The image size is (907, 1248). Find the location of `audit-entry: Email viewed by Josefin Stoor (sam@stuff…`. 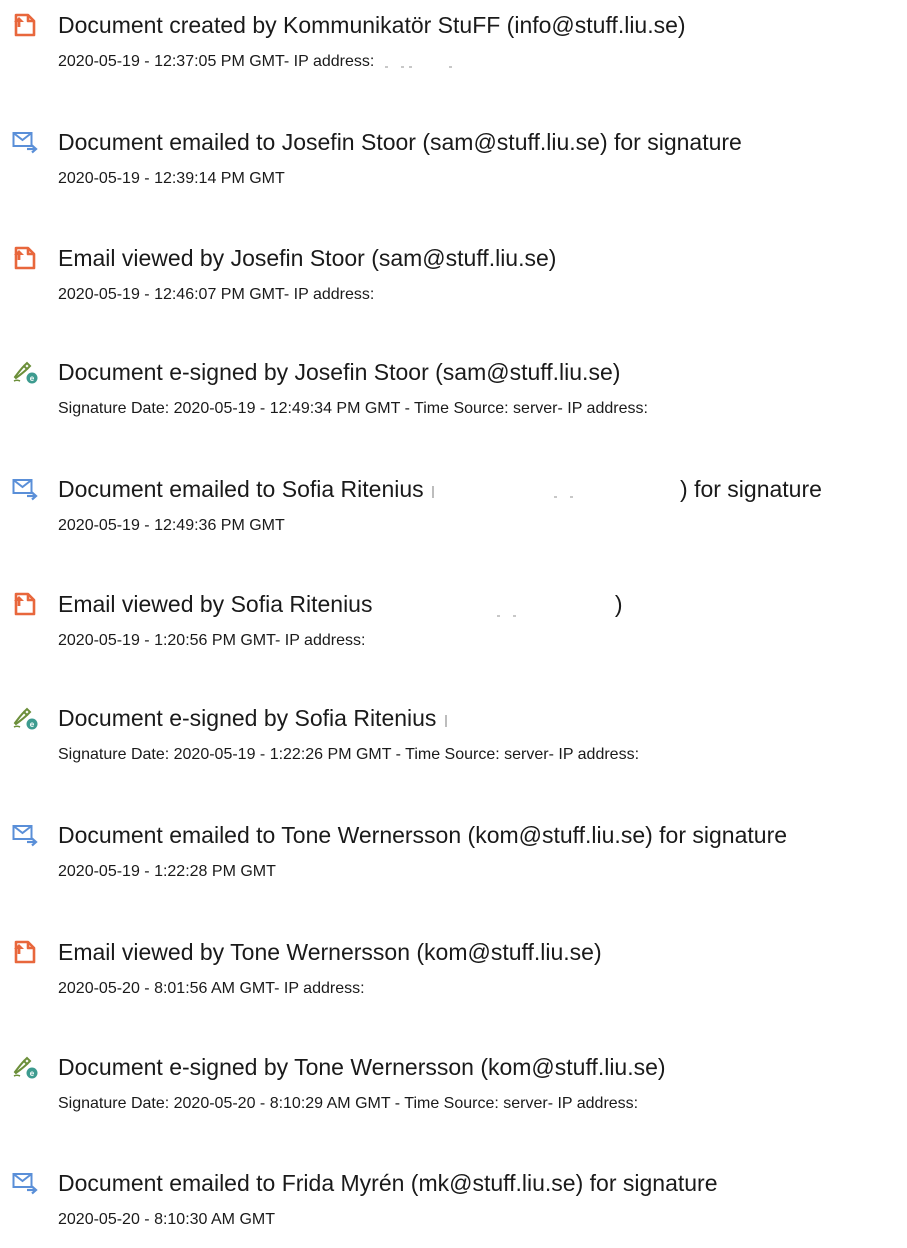

audit-entry: Email viewed by Josefin Stoor (sam@stuff… is located at coordinates (453, 283).